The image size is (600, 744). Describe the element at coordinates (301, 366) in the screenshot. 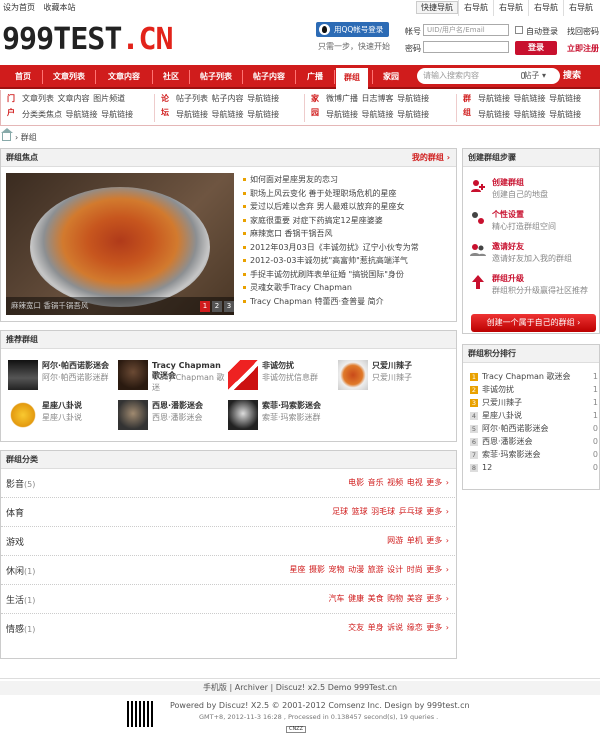

I see `group-name: 非诚勿扰` at that location.